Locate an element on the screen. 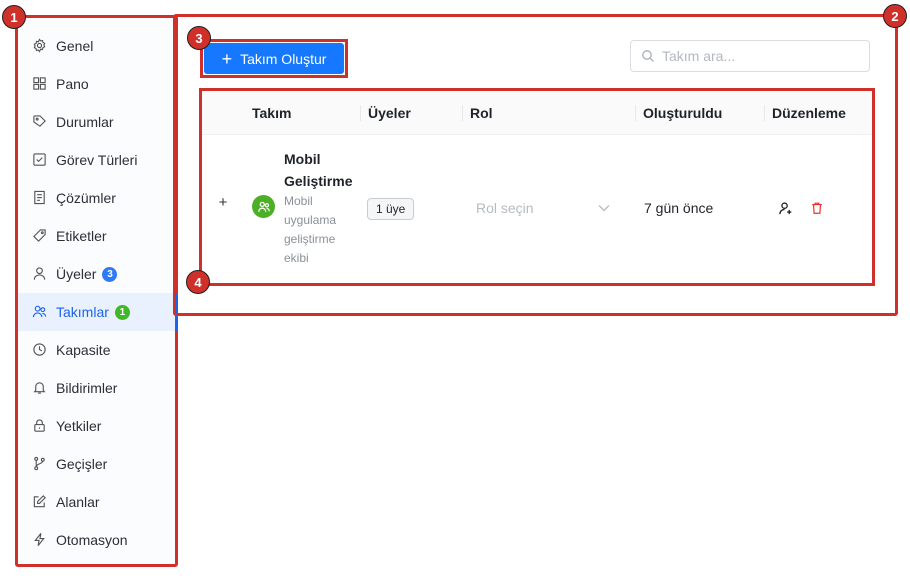  sidebar-item-otomasyon: Otomasyon is located at coordinates (96, 540).